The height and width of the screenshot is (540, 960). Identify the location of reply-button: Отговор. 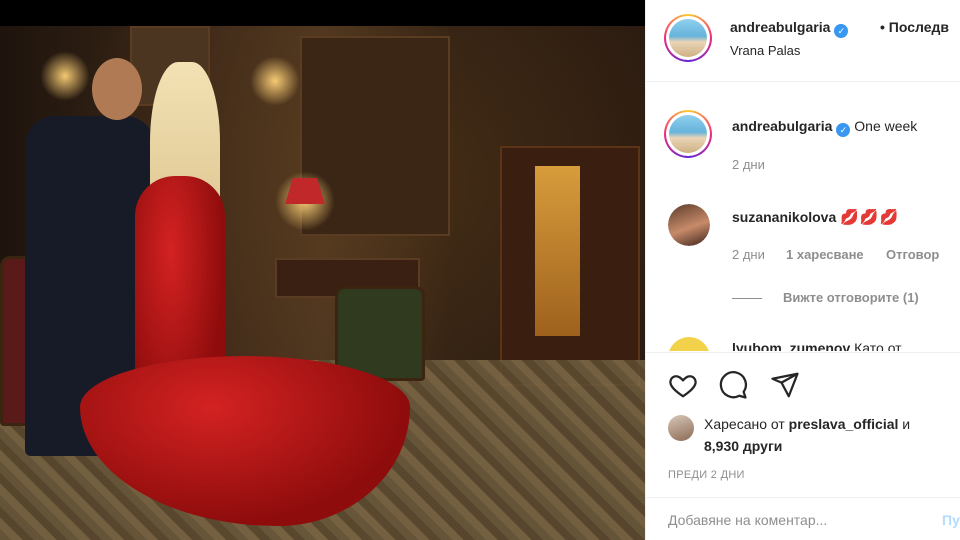
(912, 254).